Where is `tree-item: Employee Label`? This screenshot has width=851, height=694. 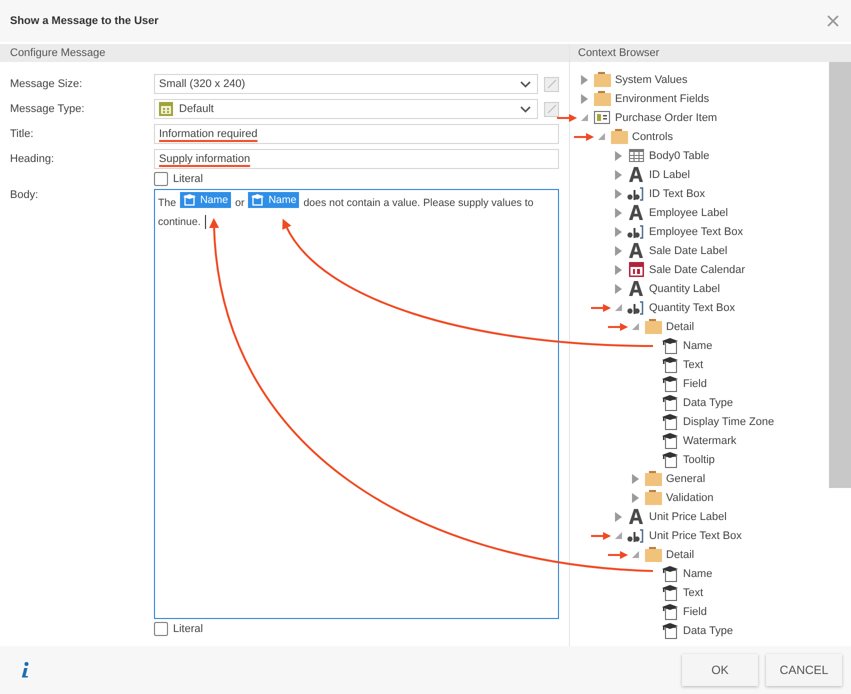
tree-item: Employee Label is located at coordinates (688, 212).